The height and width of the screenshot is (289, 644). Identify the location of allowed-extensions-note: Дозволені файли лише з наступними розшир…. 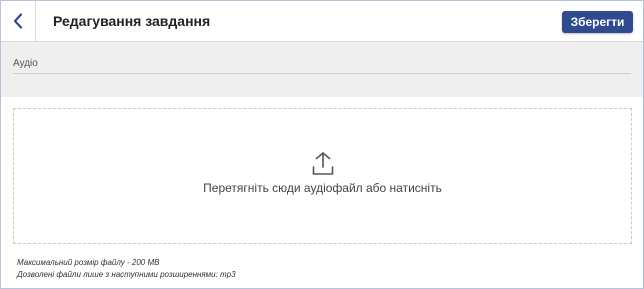
(126, 274).